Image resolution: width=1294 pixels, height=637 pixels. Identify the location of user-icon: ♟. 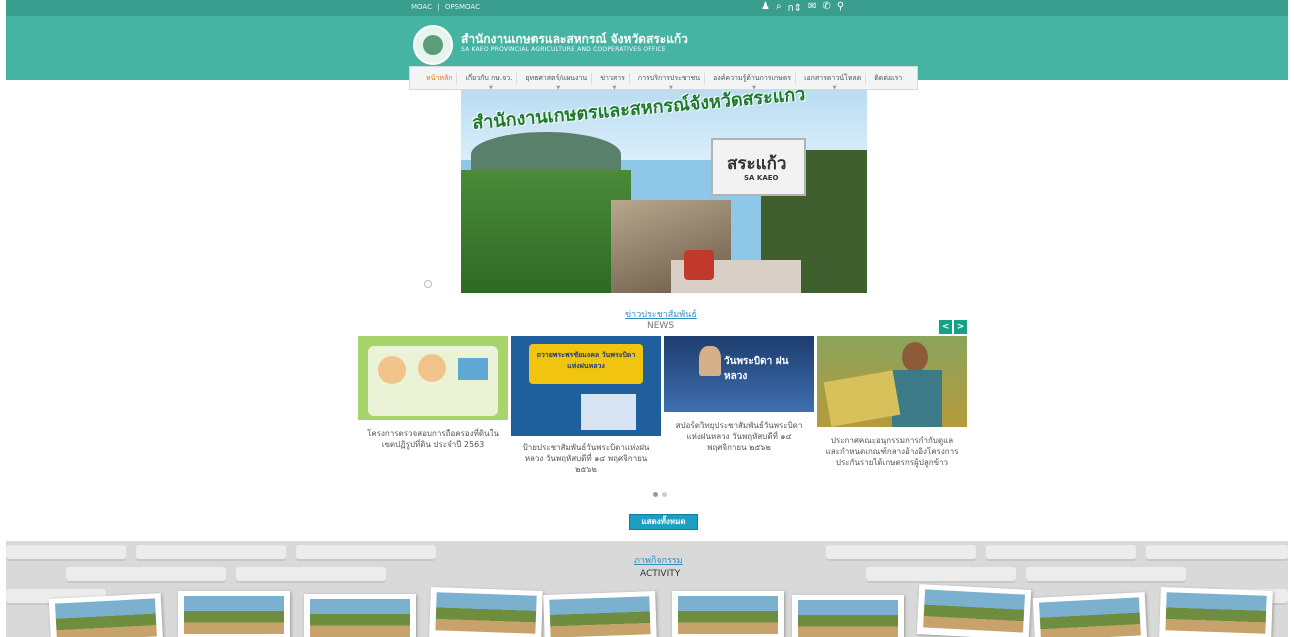
(765, 8).